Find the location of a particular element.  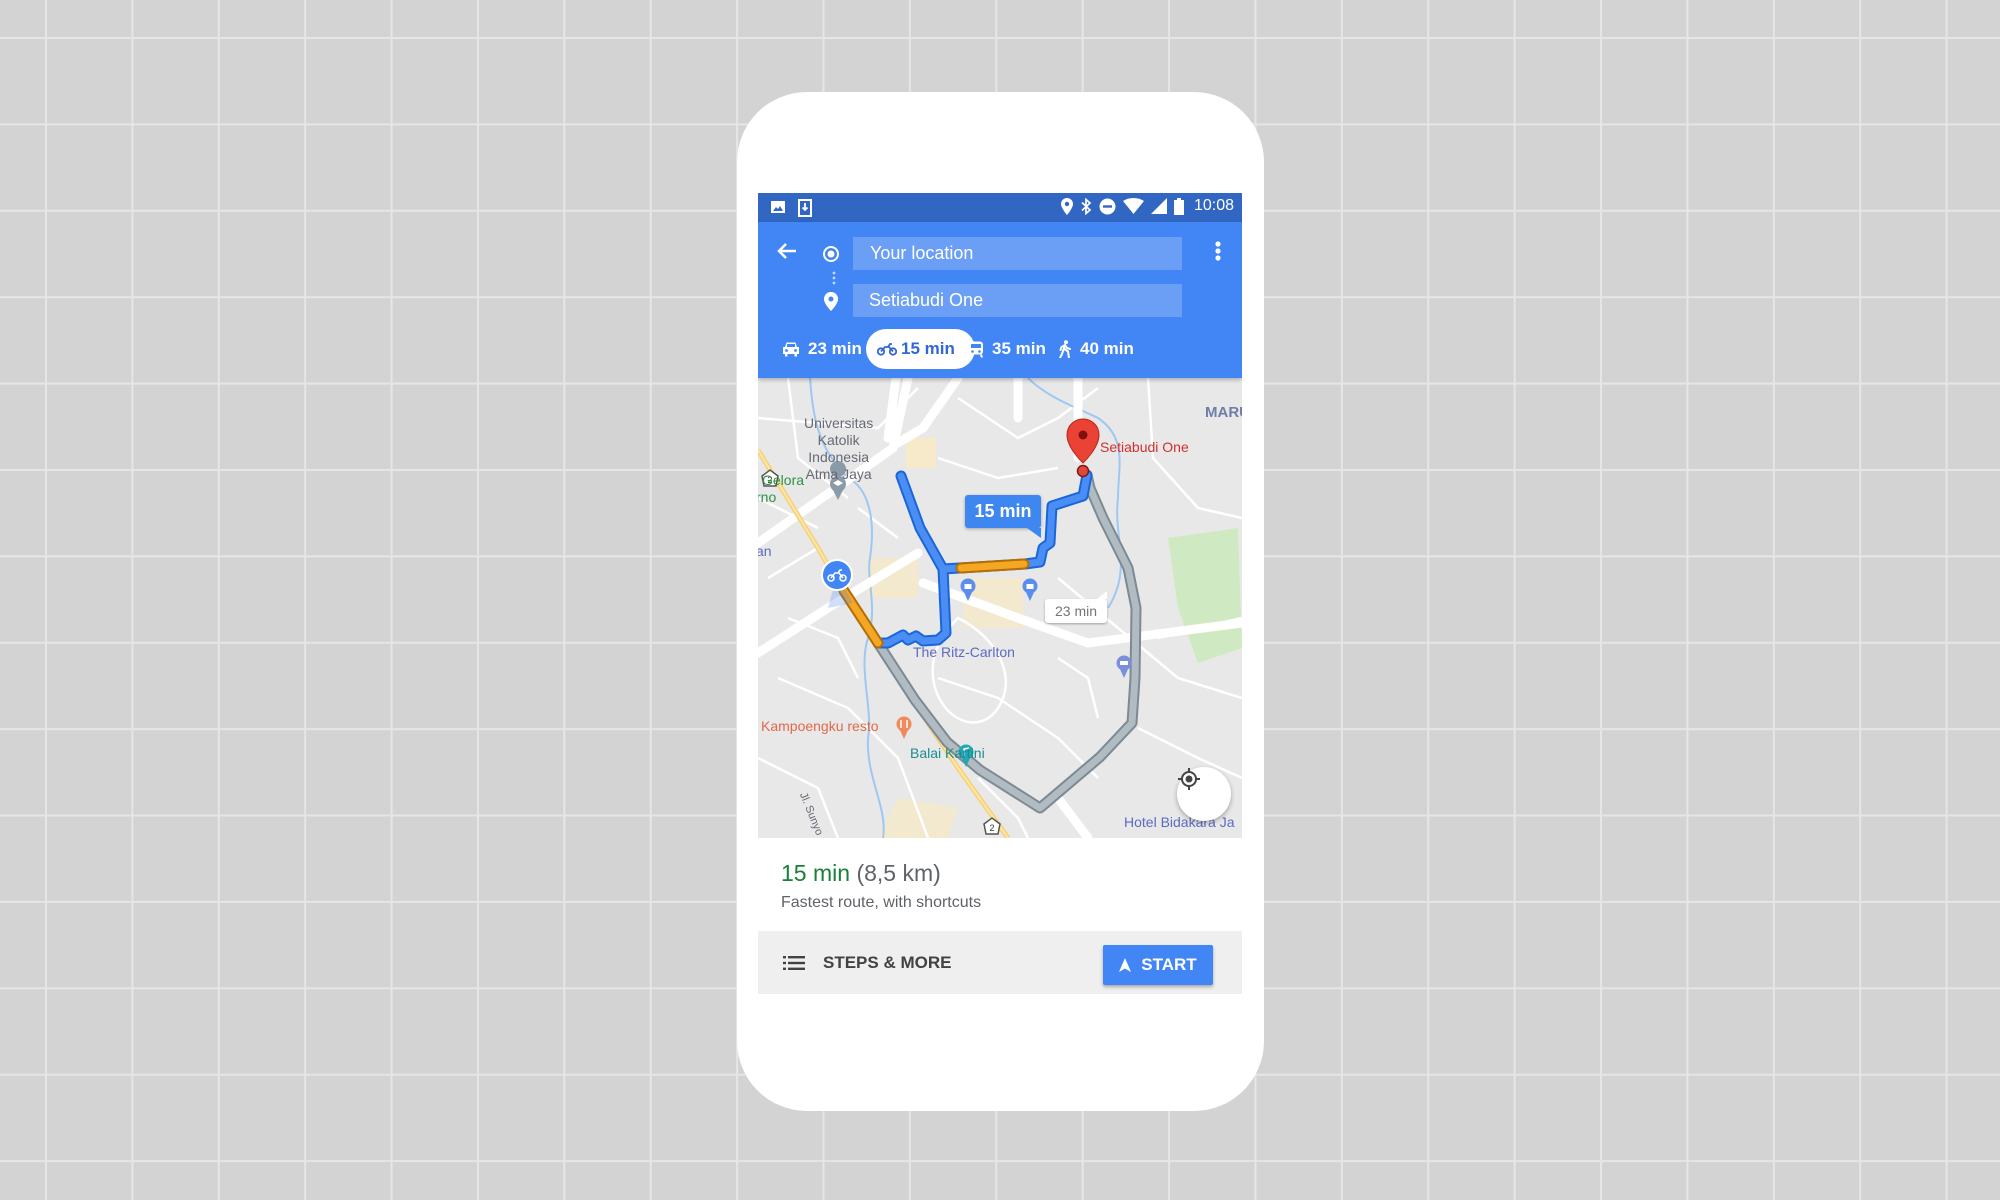

list-icon is located at coordinates (794, 963).